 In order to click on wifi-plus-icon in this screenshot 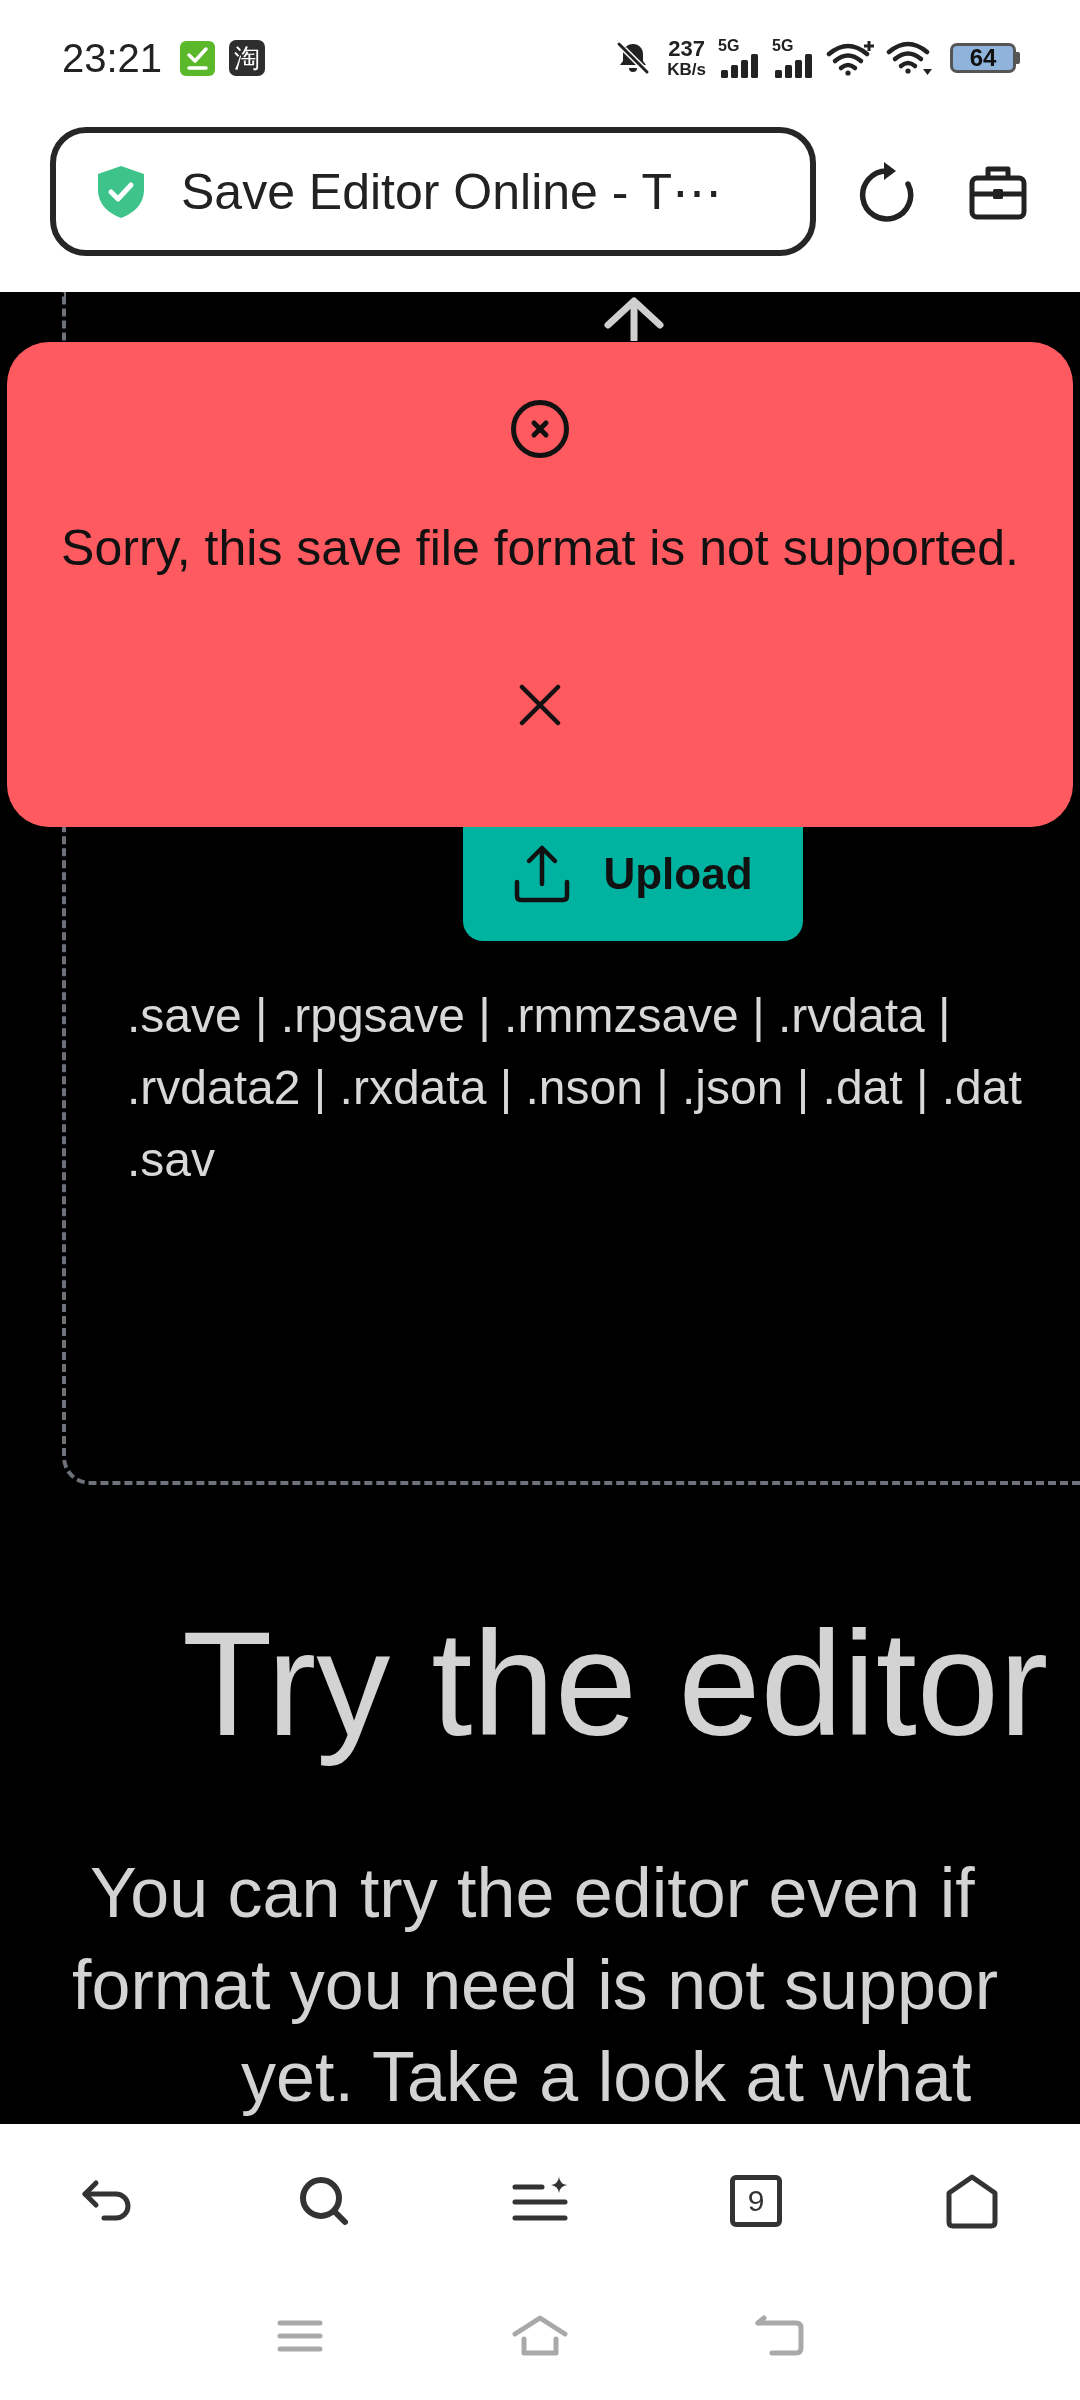, I will do `click(850, 58)`.